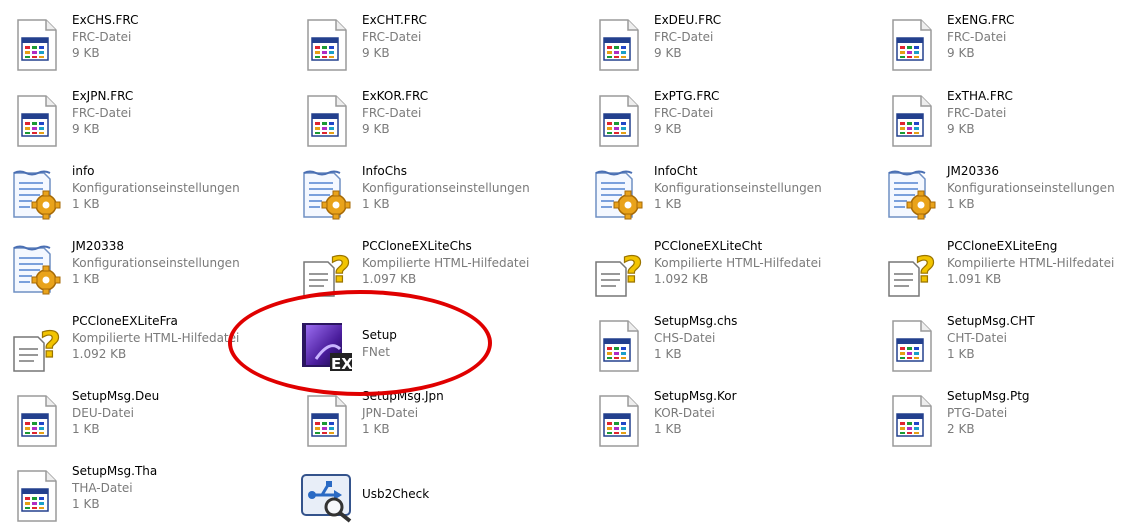  I want to click on file-name: ExENG.FRC, so click(981, 20).